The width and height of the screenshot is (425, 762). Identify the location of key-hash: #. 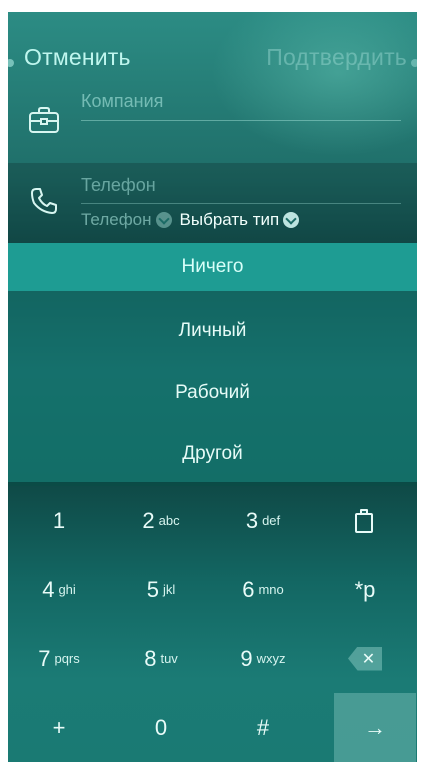
(263, 727).